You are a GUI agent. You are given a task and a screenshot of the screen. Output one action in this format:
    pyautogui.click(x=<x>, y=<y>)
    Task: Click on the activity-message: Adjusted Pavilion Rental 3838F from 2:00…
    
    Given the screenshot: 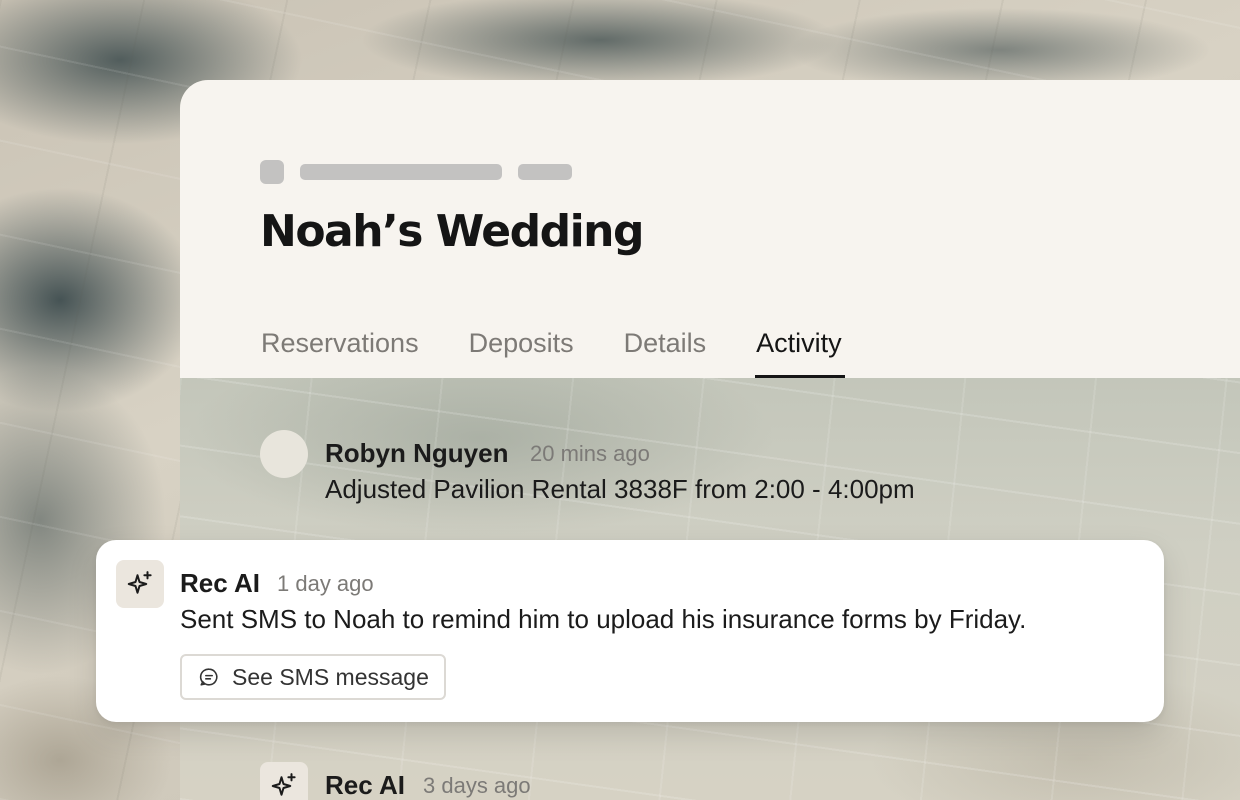 What is the action you would take?
    pyautogui.click(x=620, y=489)
    